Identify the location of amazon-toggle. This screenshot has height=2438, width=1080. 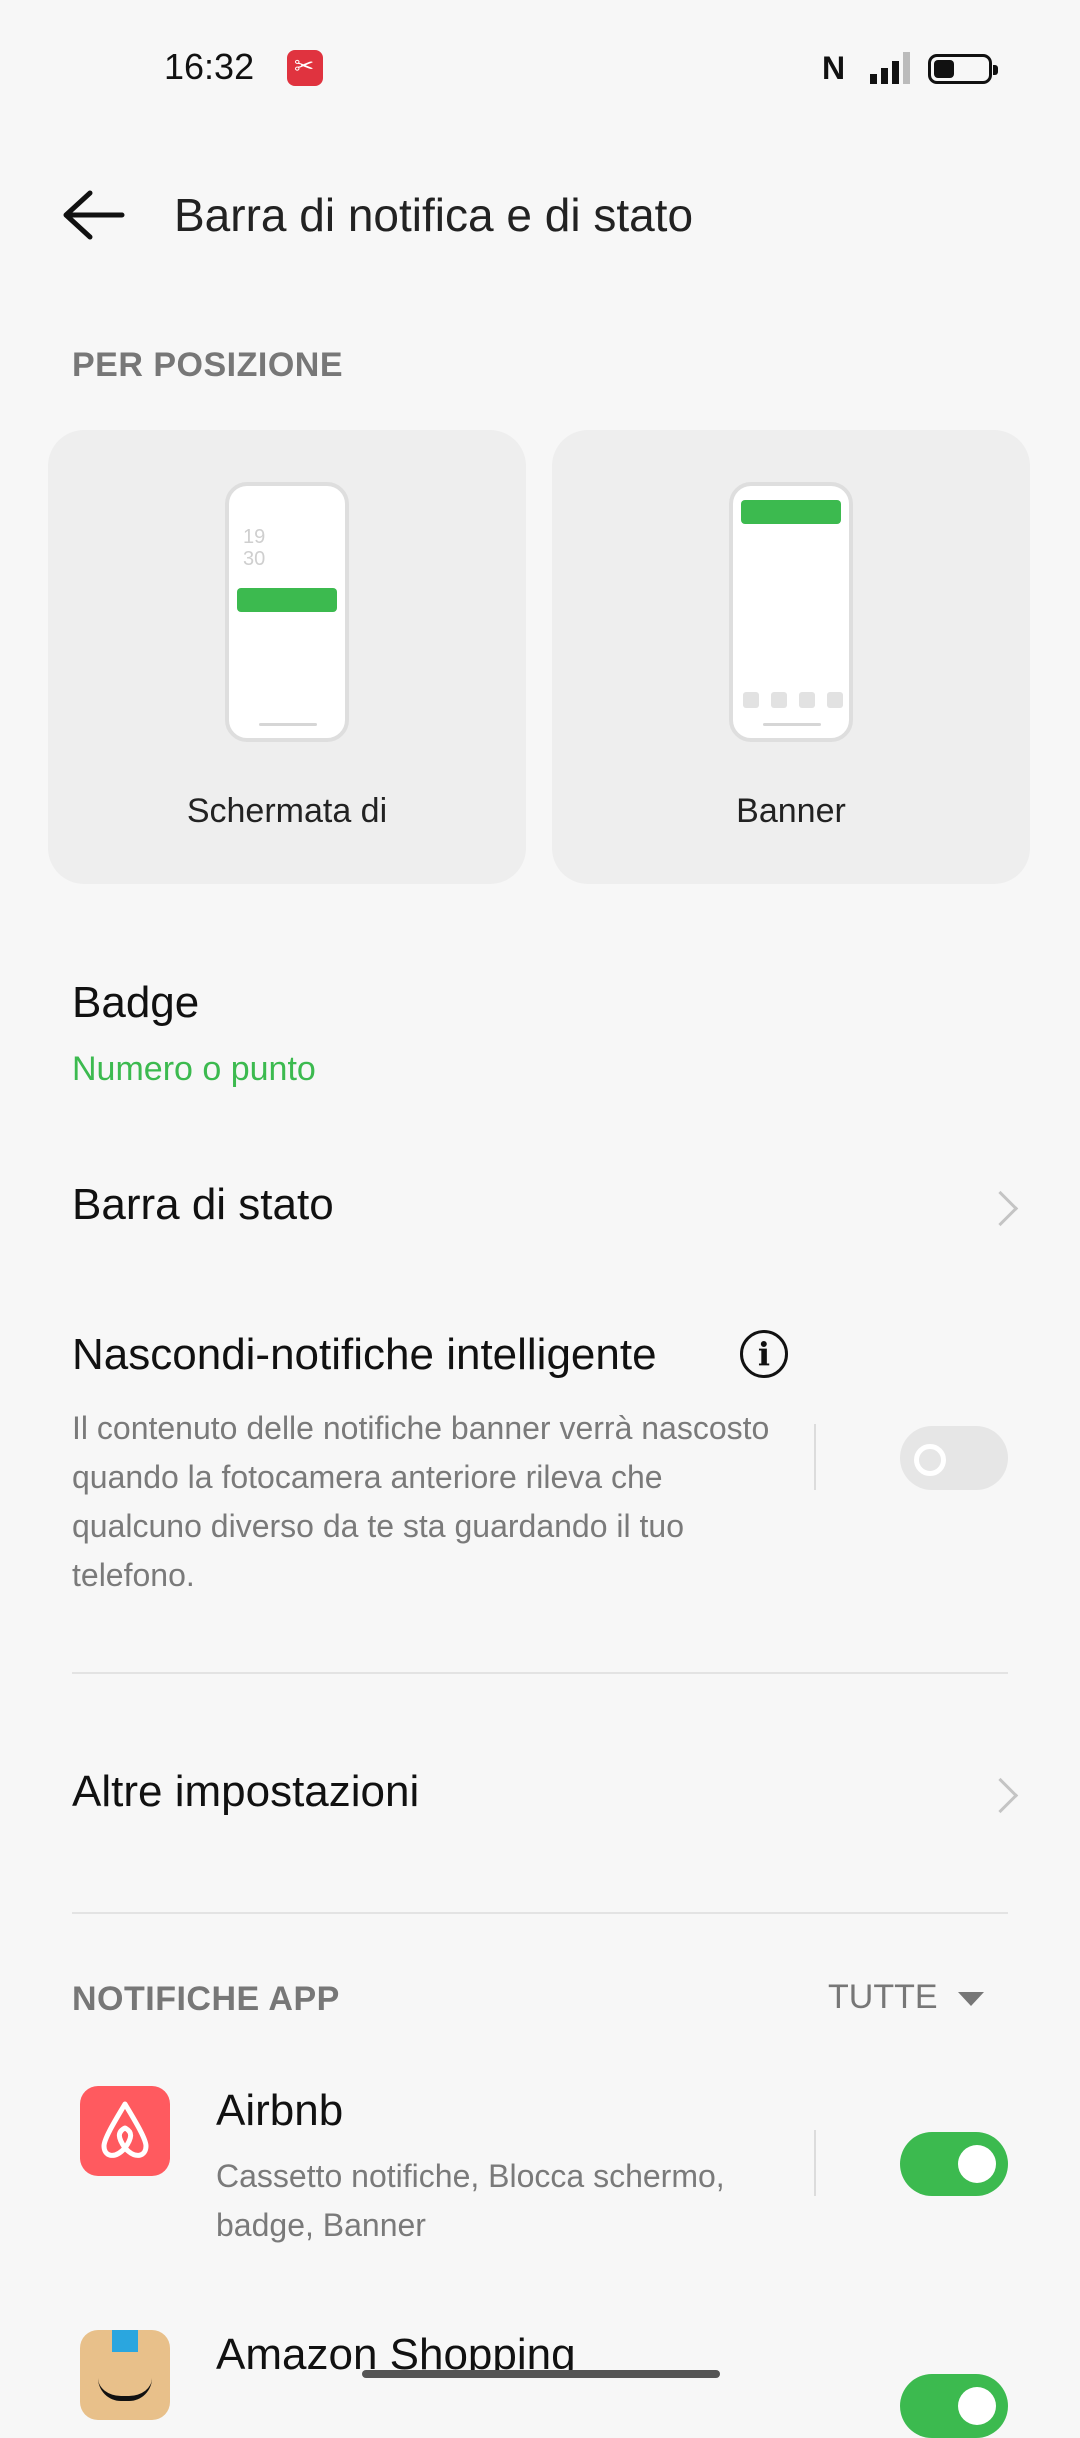
(954, 2406).